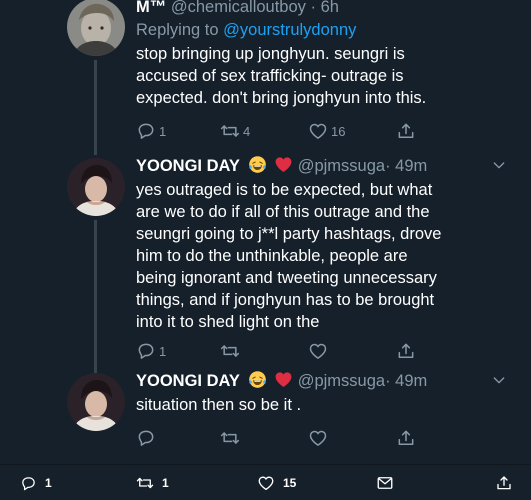 Image resolution: width=531 pixels, height=500 pixels. What do you see at coordinates (165, 483) in the screenshot?
I see `bottom-retweet-count: 1` at bounding box center [165, 483].